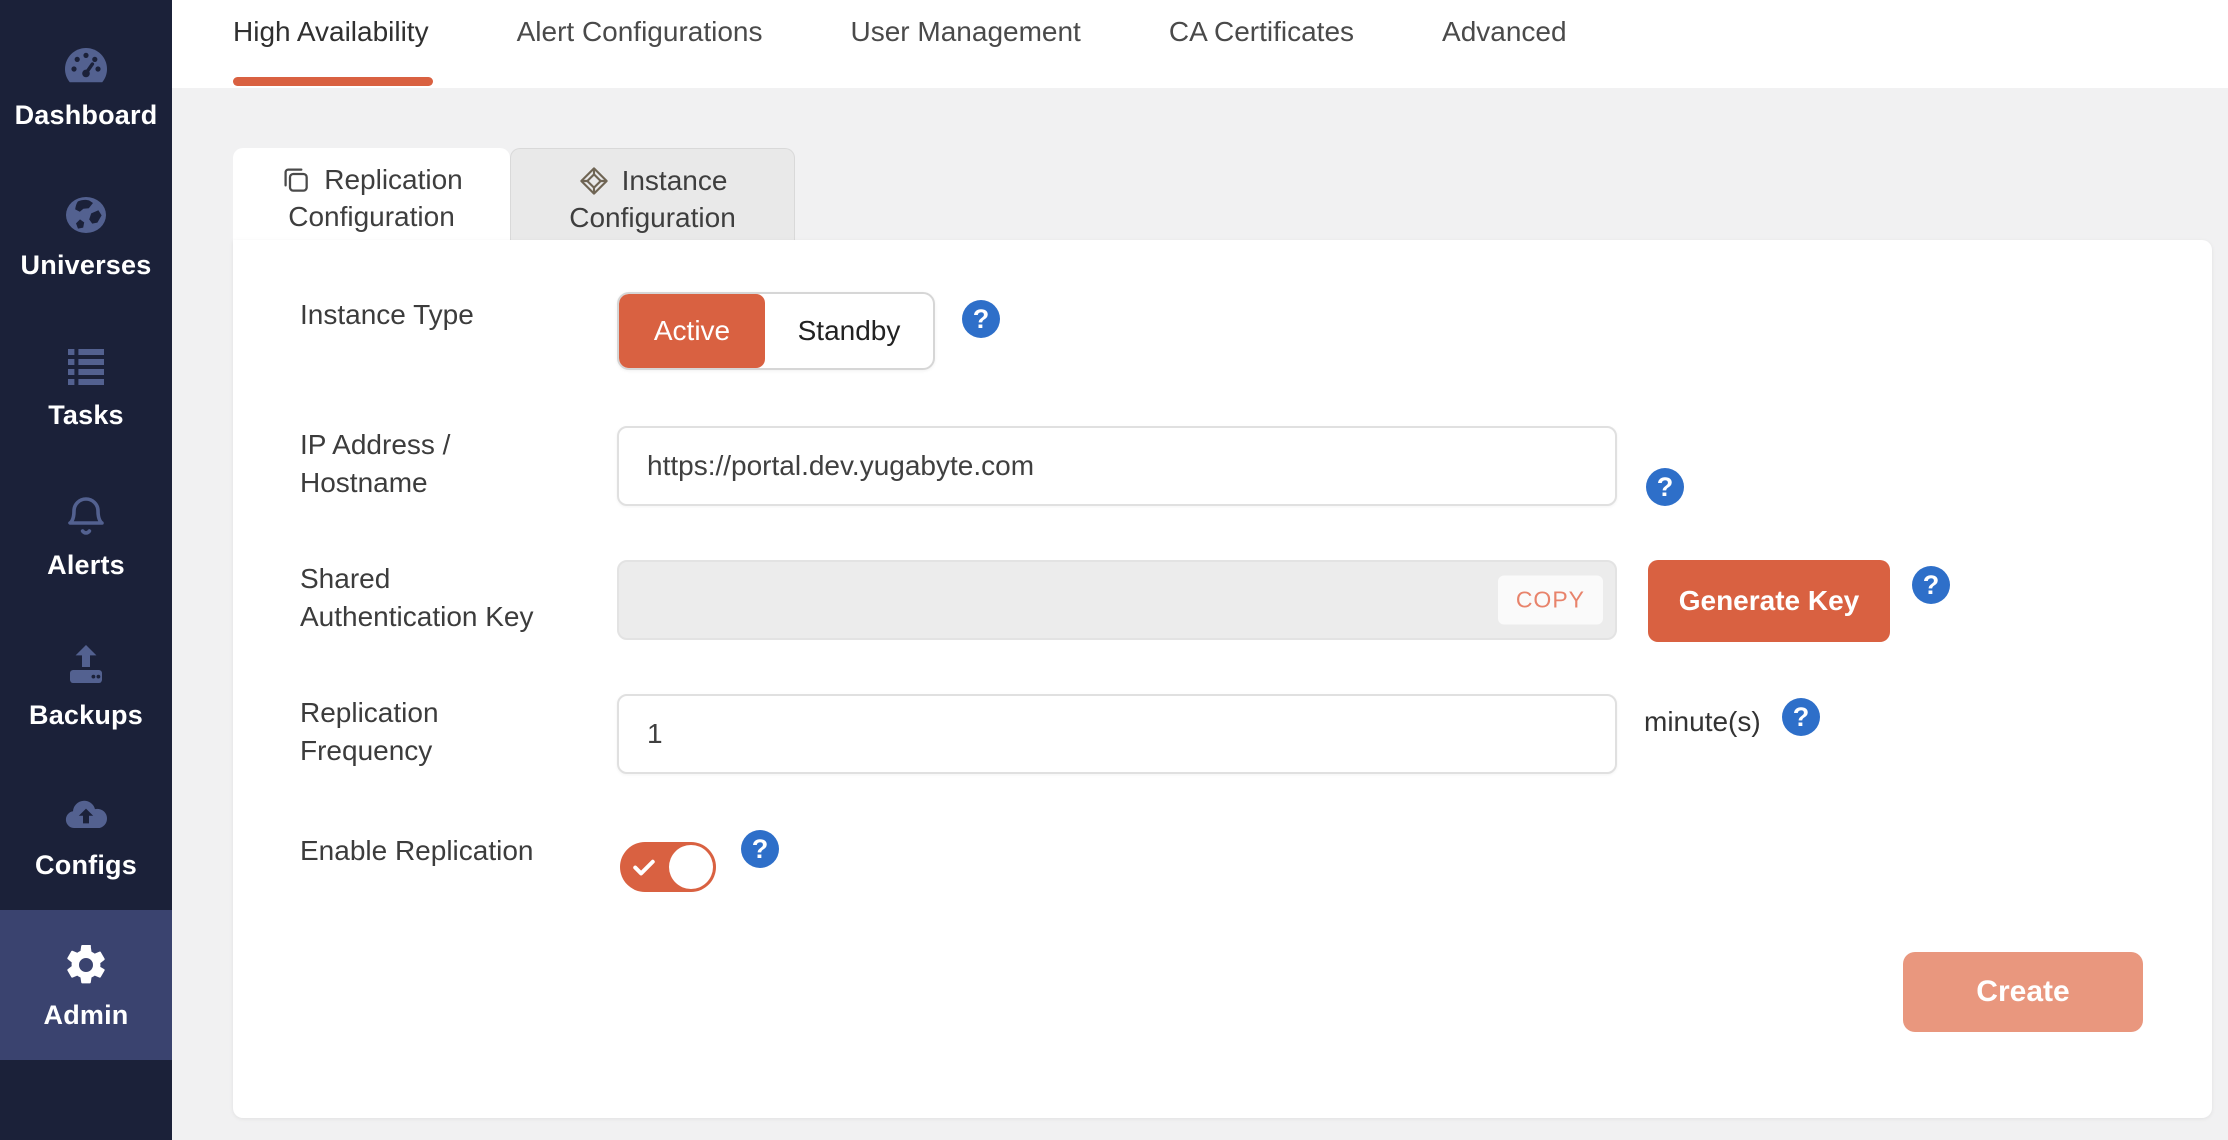 This screenshot has width=2228, height=1140. Describe the element at coordinates (1769, 601) in the screenshot. I see `generate-key-button: Generate Key` at that location.